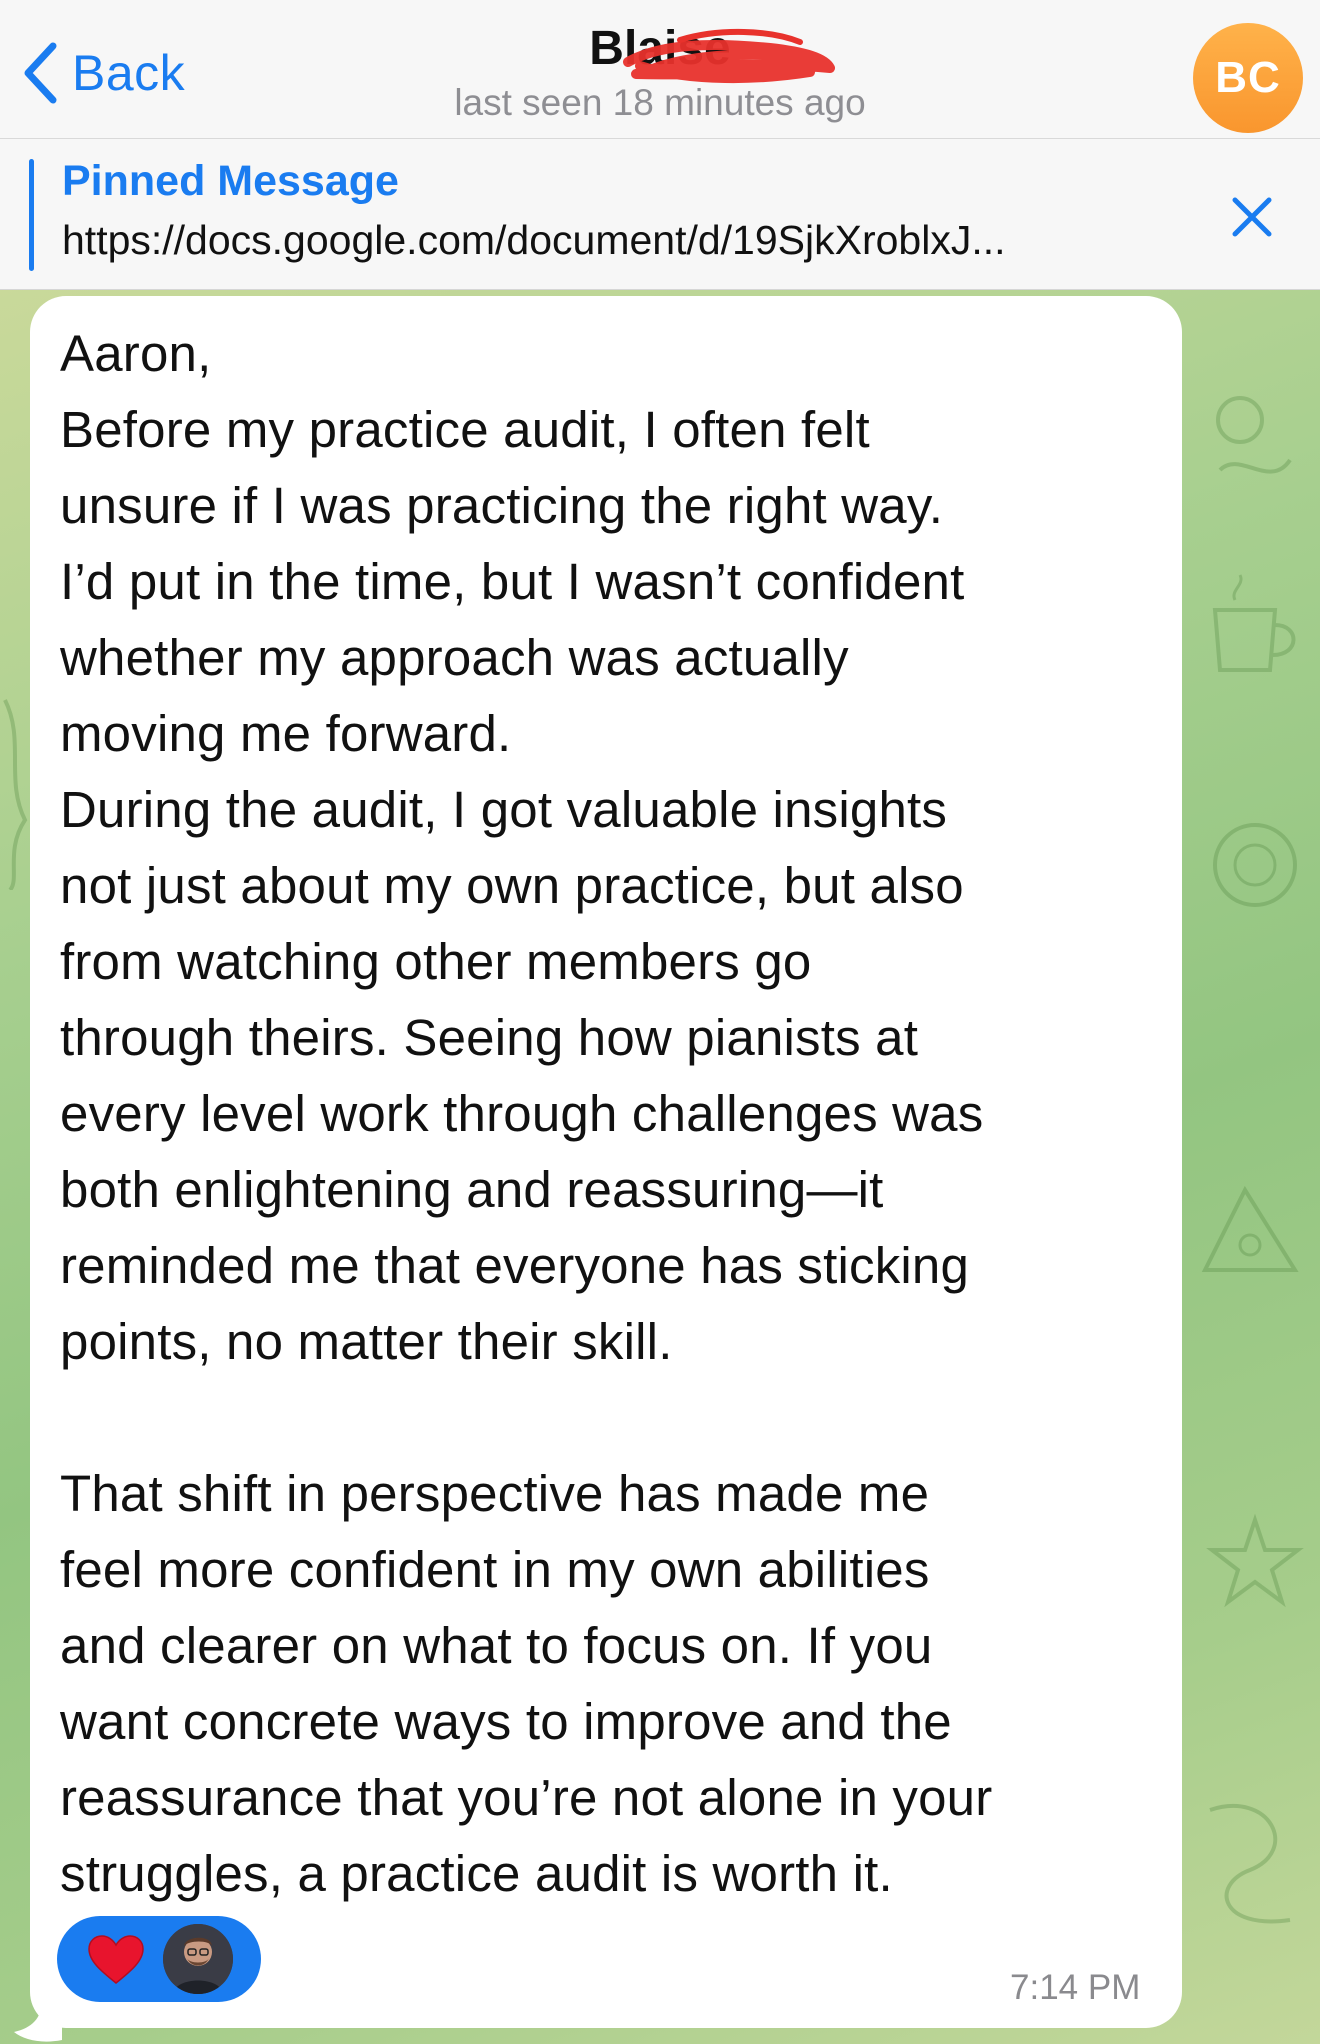 Image resolution: width=1320 pixels, height=2044 pixels. I want to click on back-button: Back, so click(103, 73).